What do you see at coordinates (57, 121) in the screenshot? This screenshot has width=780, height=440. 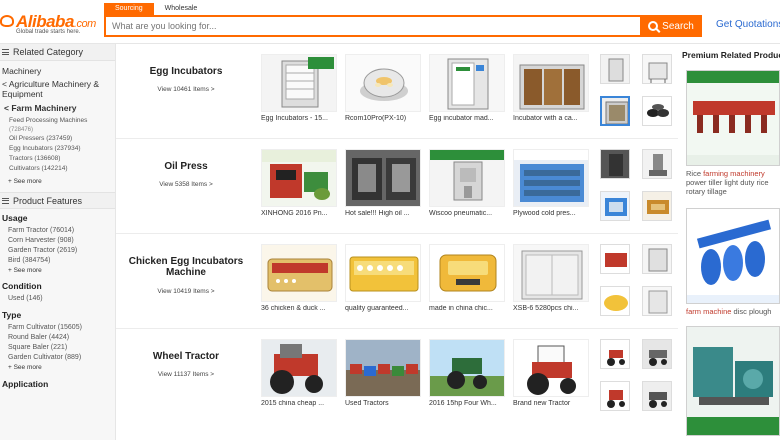 I see `subcat-feed-processing: Feed Processing Machines` at bounding box center [57, 121].